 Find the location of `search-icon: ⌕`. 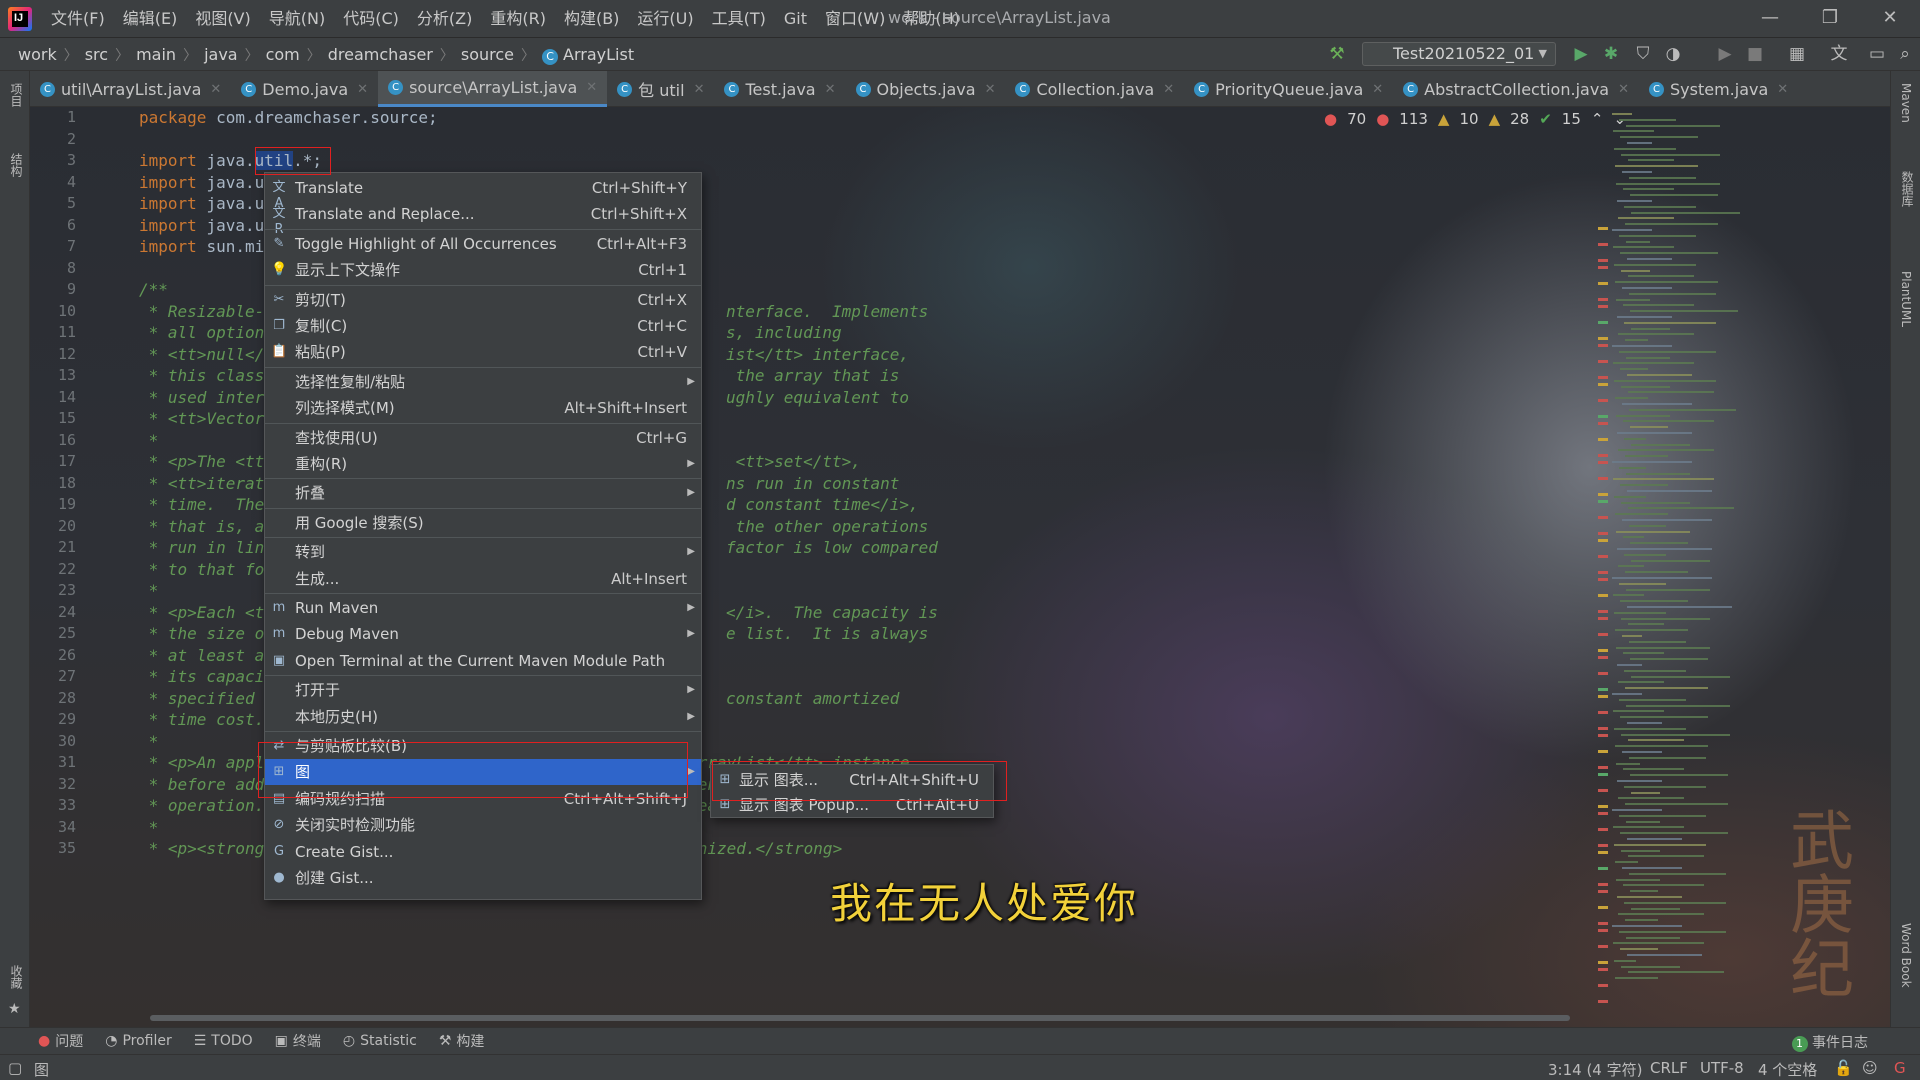

search-icon: ⌕ is located at coordinates (1905, 54).